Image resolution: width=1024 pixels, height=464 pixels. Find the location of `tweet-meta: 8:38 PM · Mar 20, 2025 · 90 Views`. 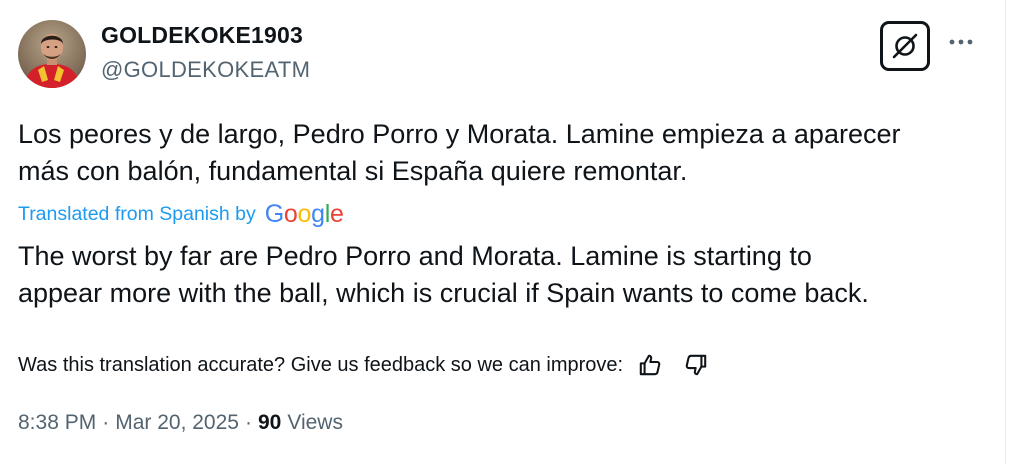

tweet-meta: 8:38 PM · Mar 20, 2025 · 90 Views is located at coordinates (180, 423).